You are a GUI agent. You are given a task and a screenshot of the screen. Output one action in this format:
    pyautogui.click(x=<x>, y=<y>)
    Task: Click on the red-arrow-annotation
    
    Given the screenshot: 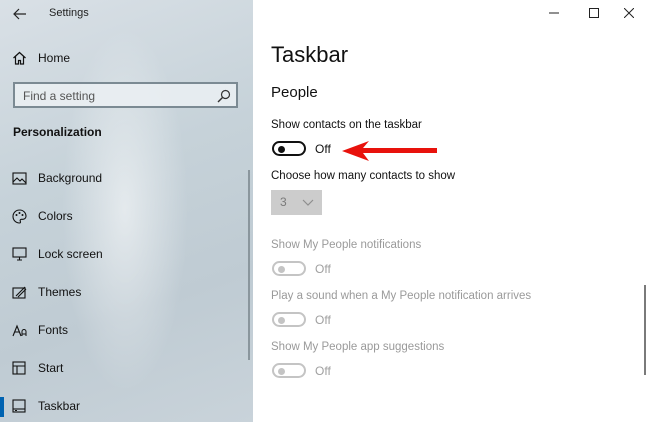 What is the action you would take?
    pyautogui.click(x=389, y=151)
    